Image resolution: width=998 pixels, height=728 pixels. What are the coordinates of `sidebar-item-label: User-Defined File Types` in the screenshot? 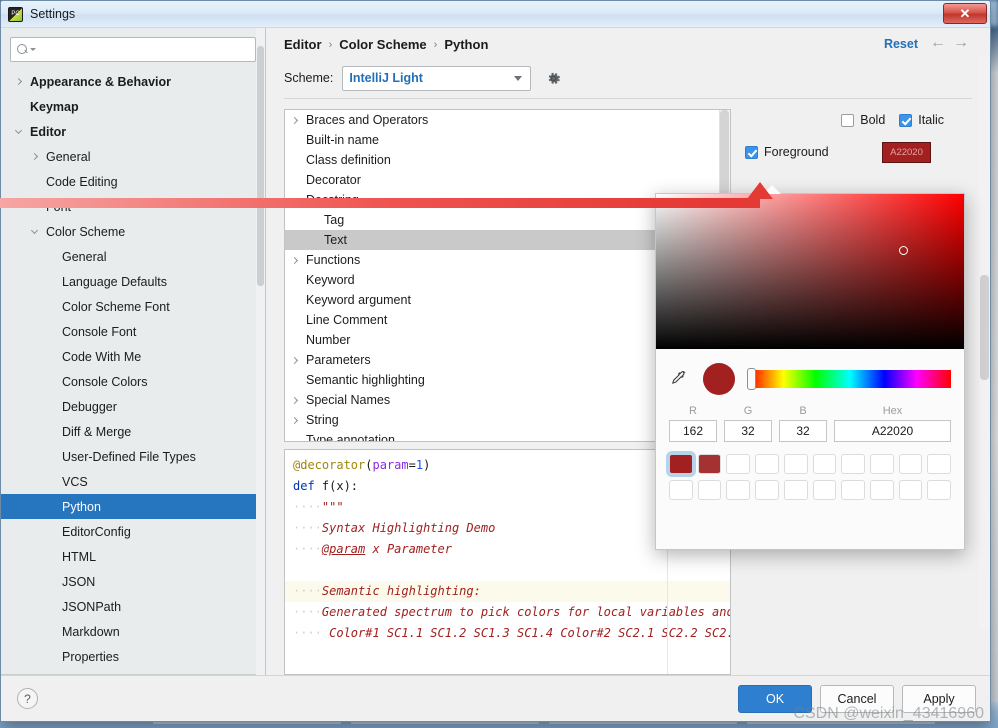 It's located at (129, 456).